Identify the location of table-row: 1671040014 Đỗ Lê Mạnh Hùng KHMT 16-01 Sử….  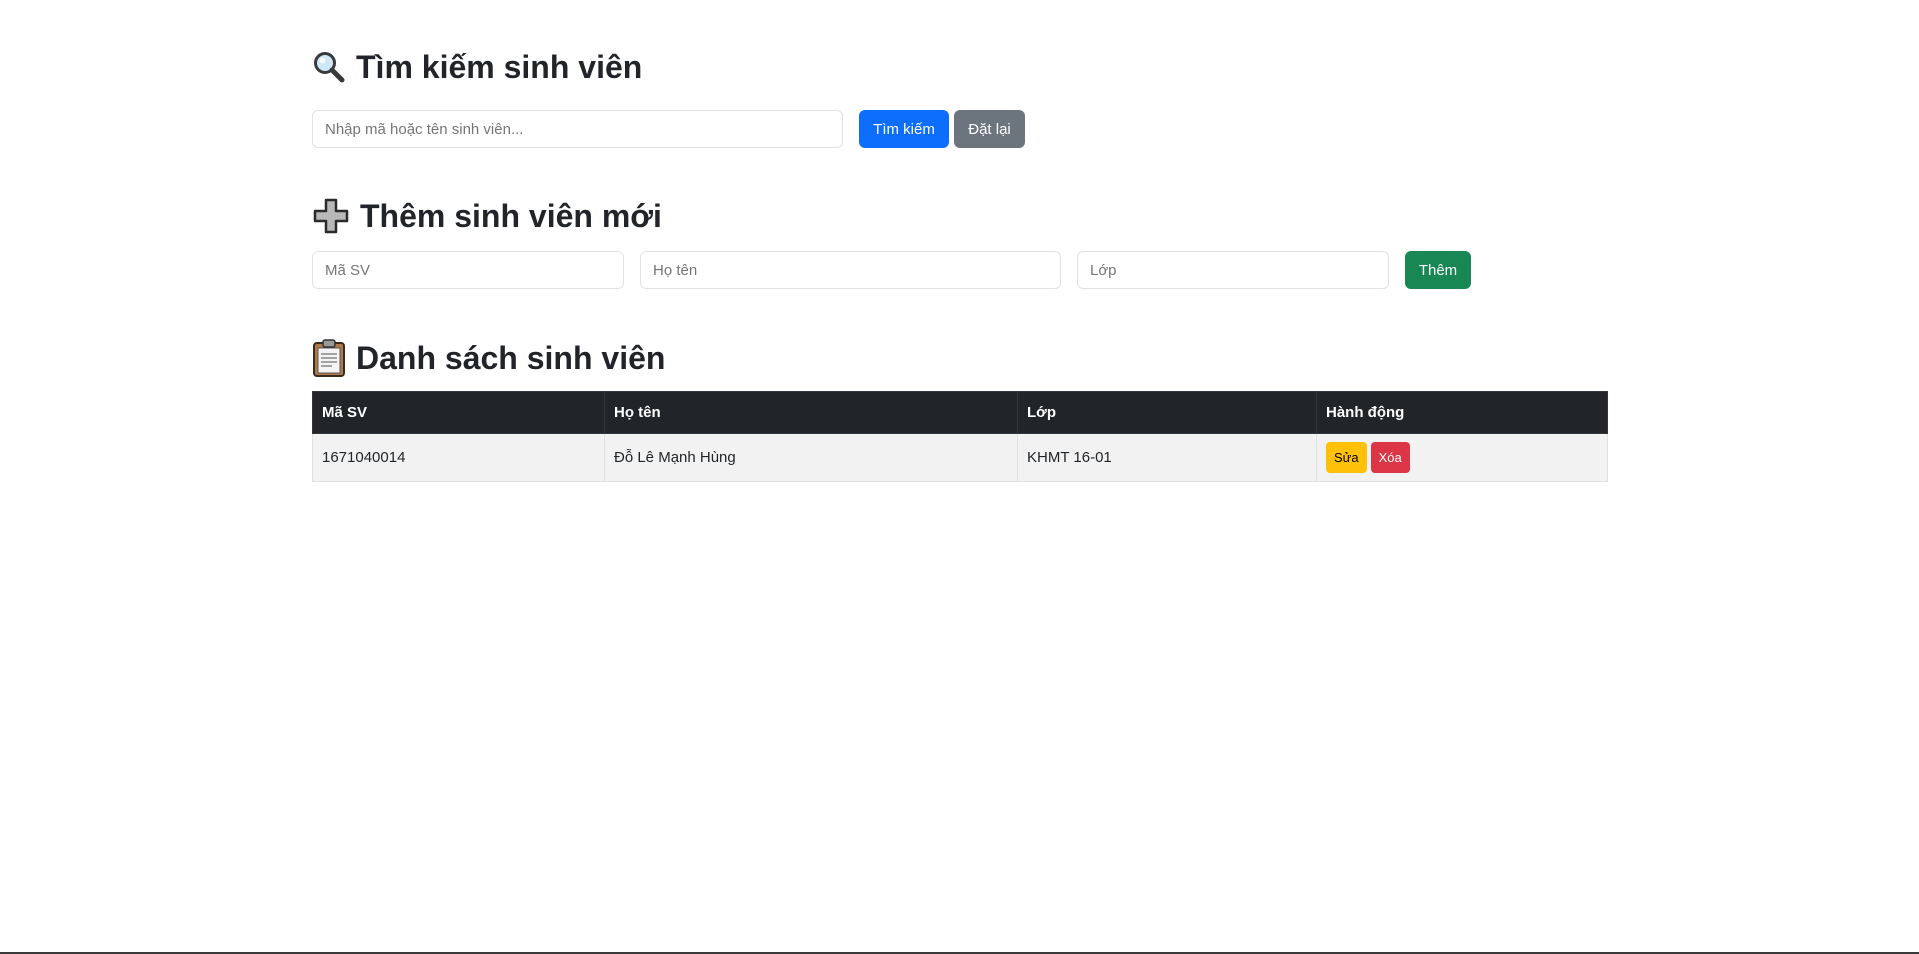
(960, 457).